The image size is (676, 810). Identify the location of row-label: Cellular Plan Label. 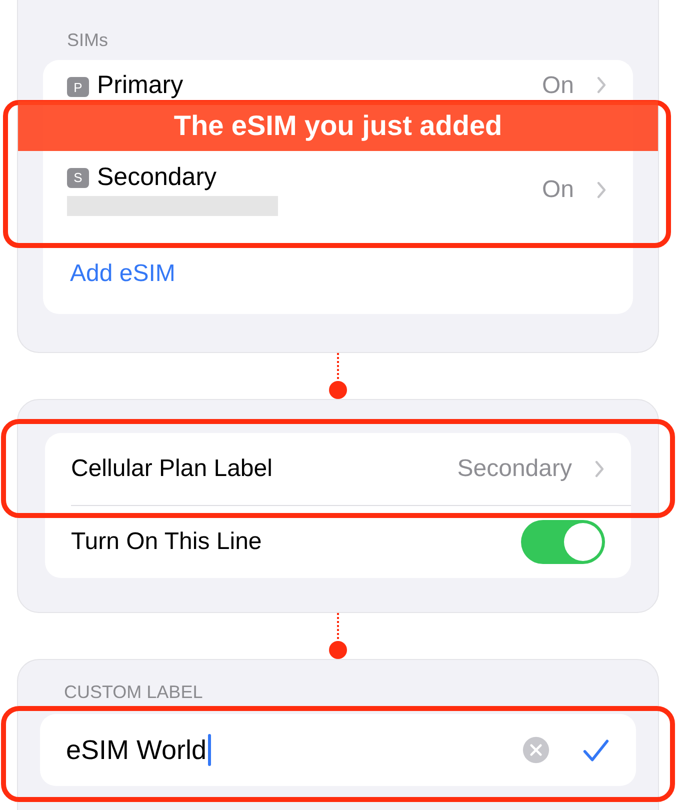
(172, 469).